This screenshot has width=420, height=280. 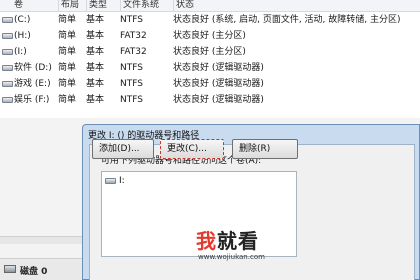 I want to click on volume-row: 娱乐 (F:) 简单 基本 NTFS 状态良好 (逻辑驱动器), so click(x=210, y=100).